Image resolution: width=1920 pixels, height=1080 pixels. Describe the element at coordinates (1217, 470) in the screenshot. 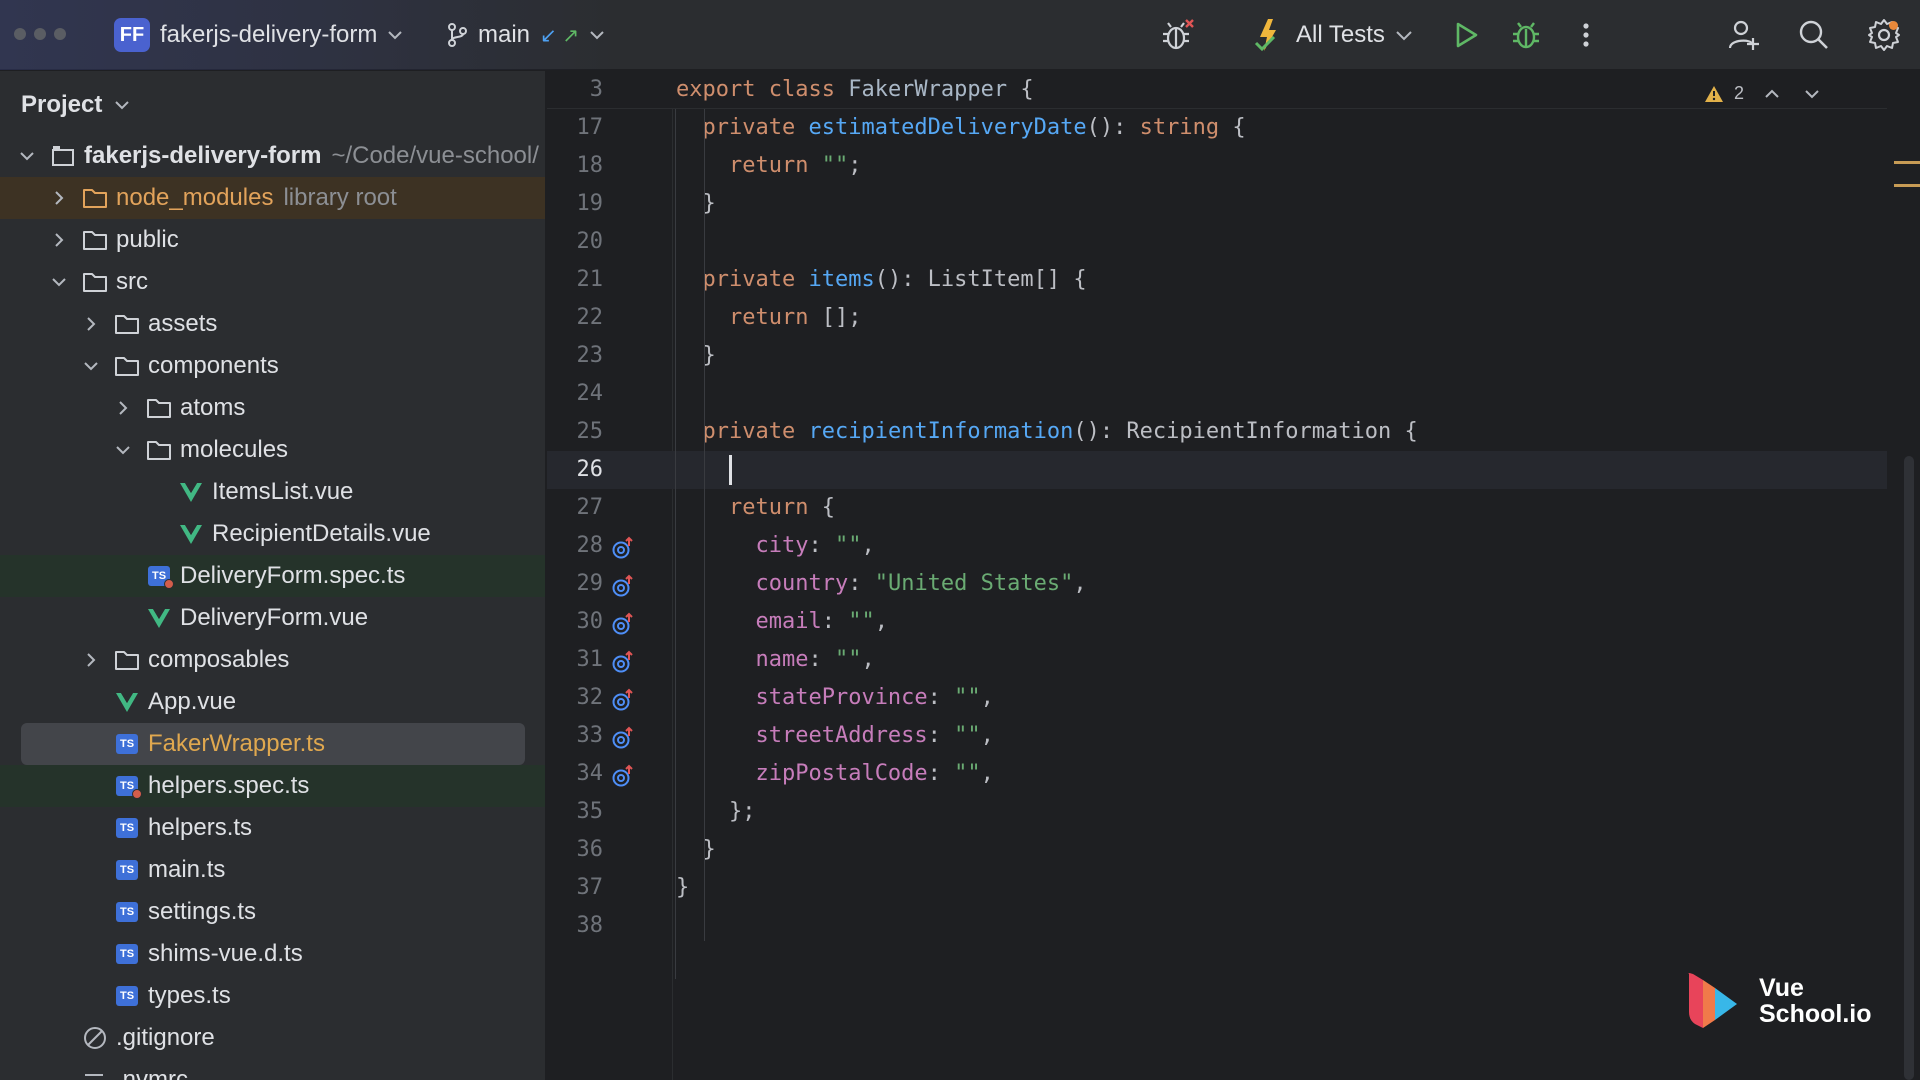

I see `code-line: 26` at that location.